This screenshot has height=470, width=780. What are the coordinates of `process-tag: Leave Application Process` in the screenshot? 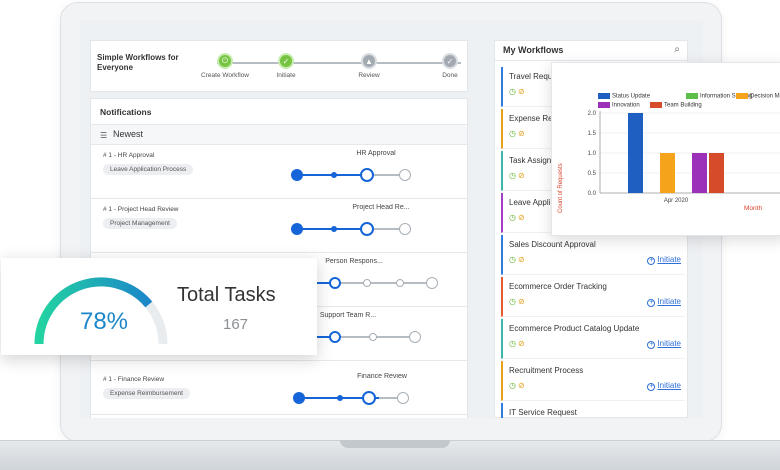 It's located at (148, 169).